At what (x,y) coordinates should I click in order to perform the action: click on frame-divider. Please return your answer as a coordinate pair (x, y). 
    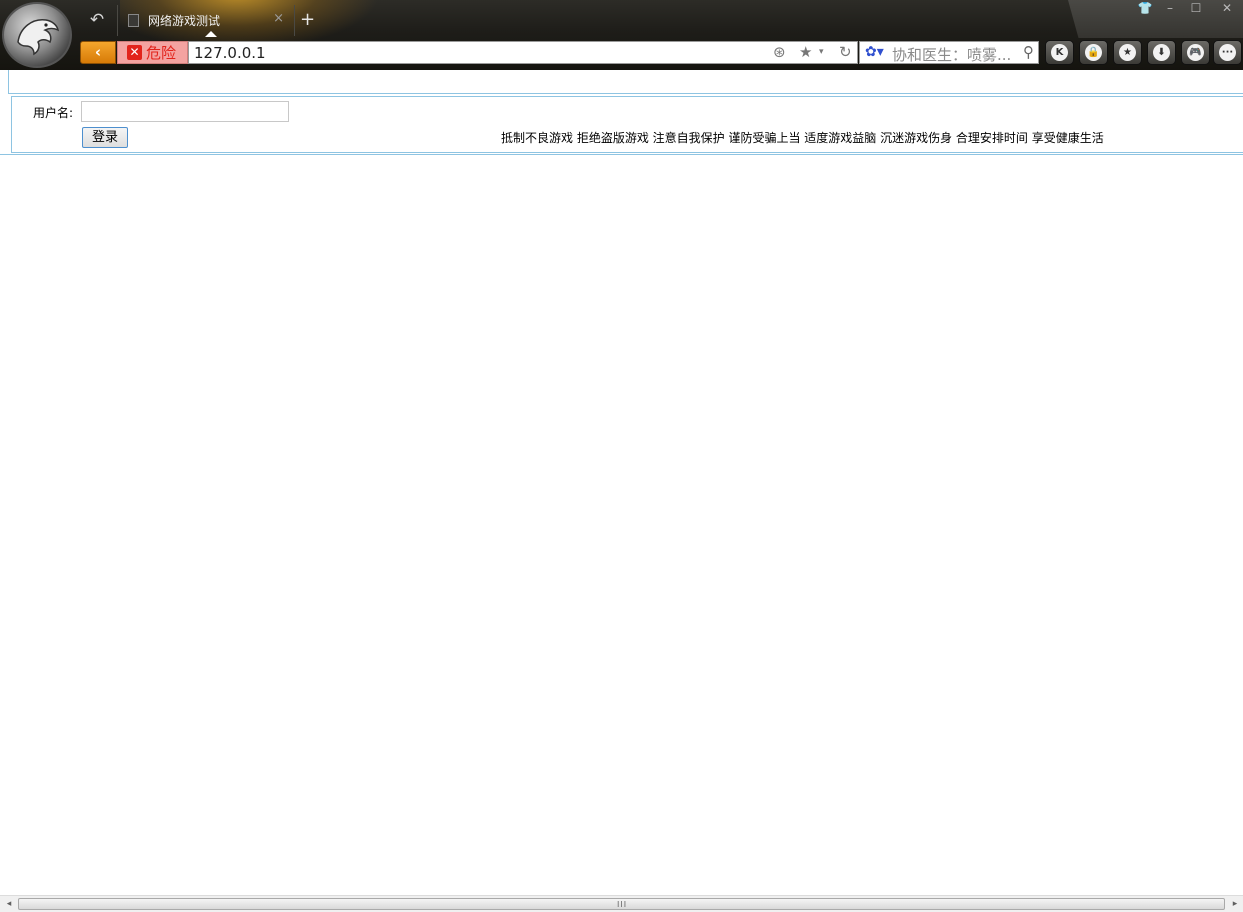
    Looking at the image, I should click on (625, 93).